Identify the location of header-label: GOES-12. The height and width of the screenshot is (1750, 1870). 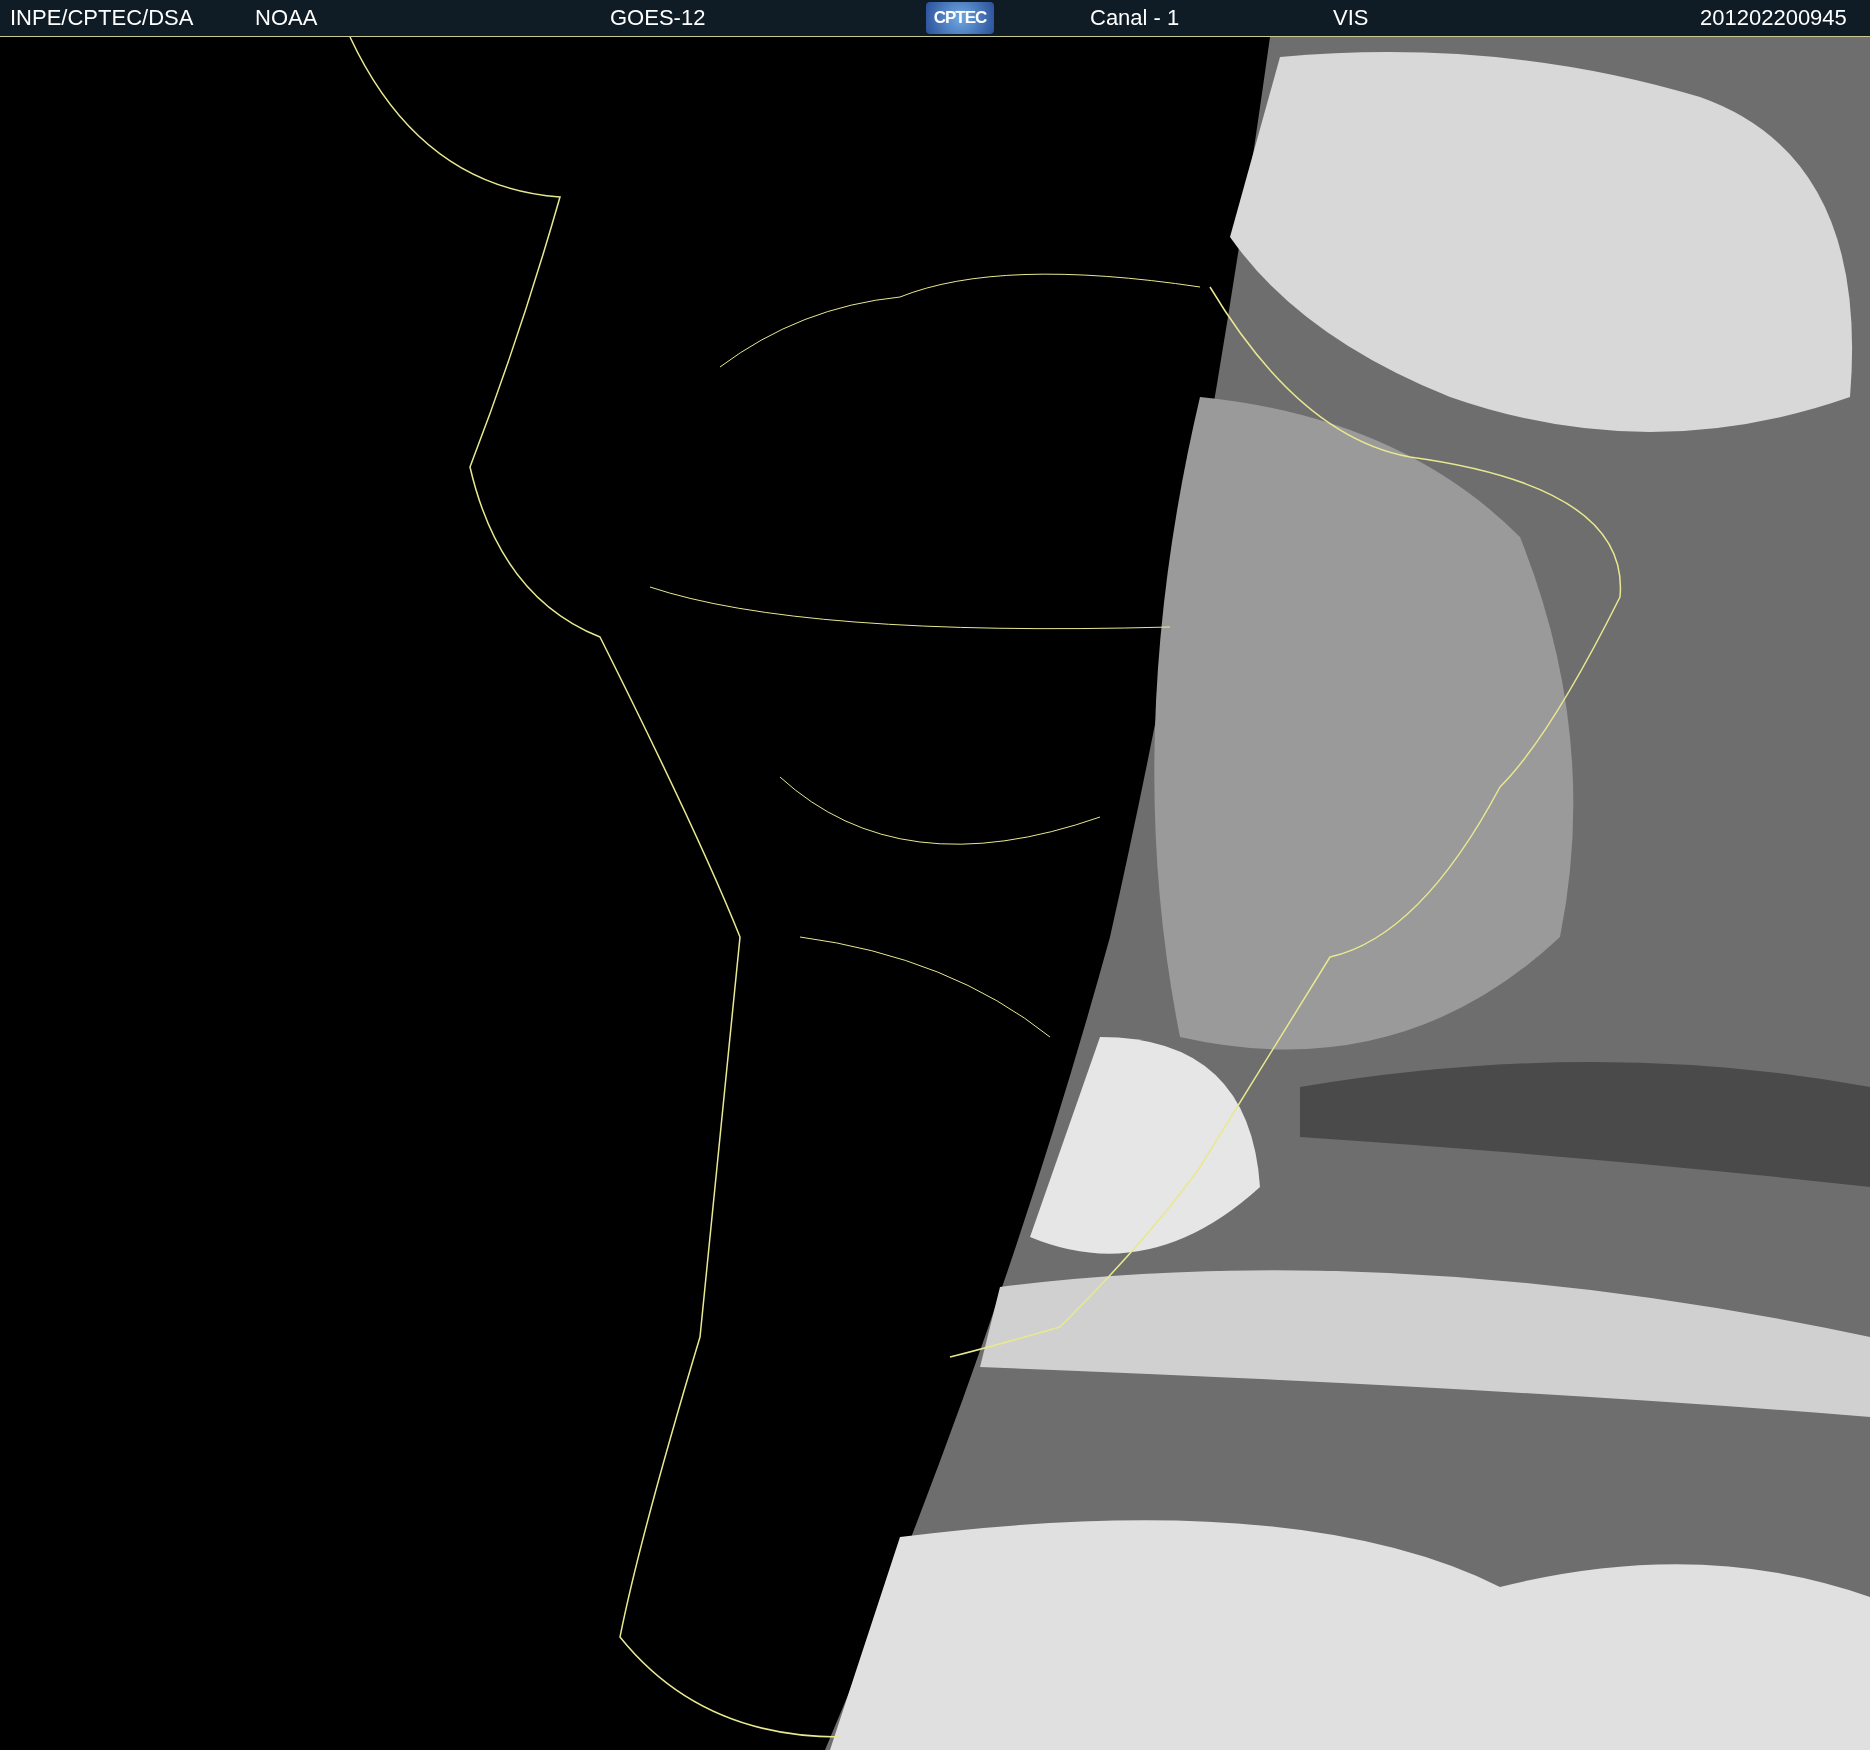
(658, 18).